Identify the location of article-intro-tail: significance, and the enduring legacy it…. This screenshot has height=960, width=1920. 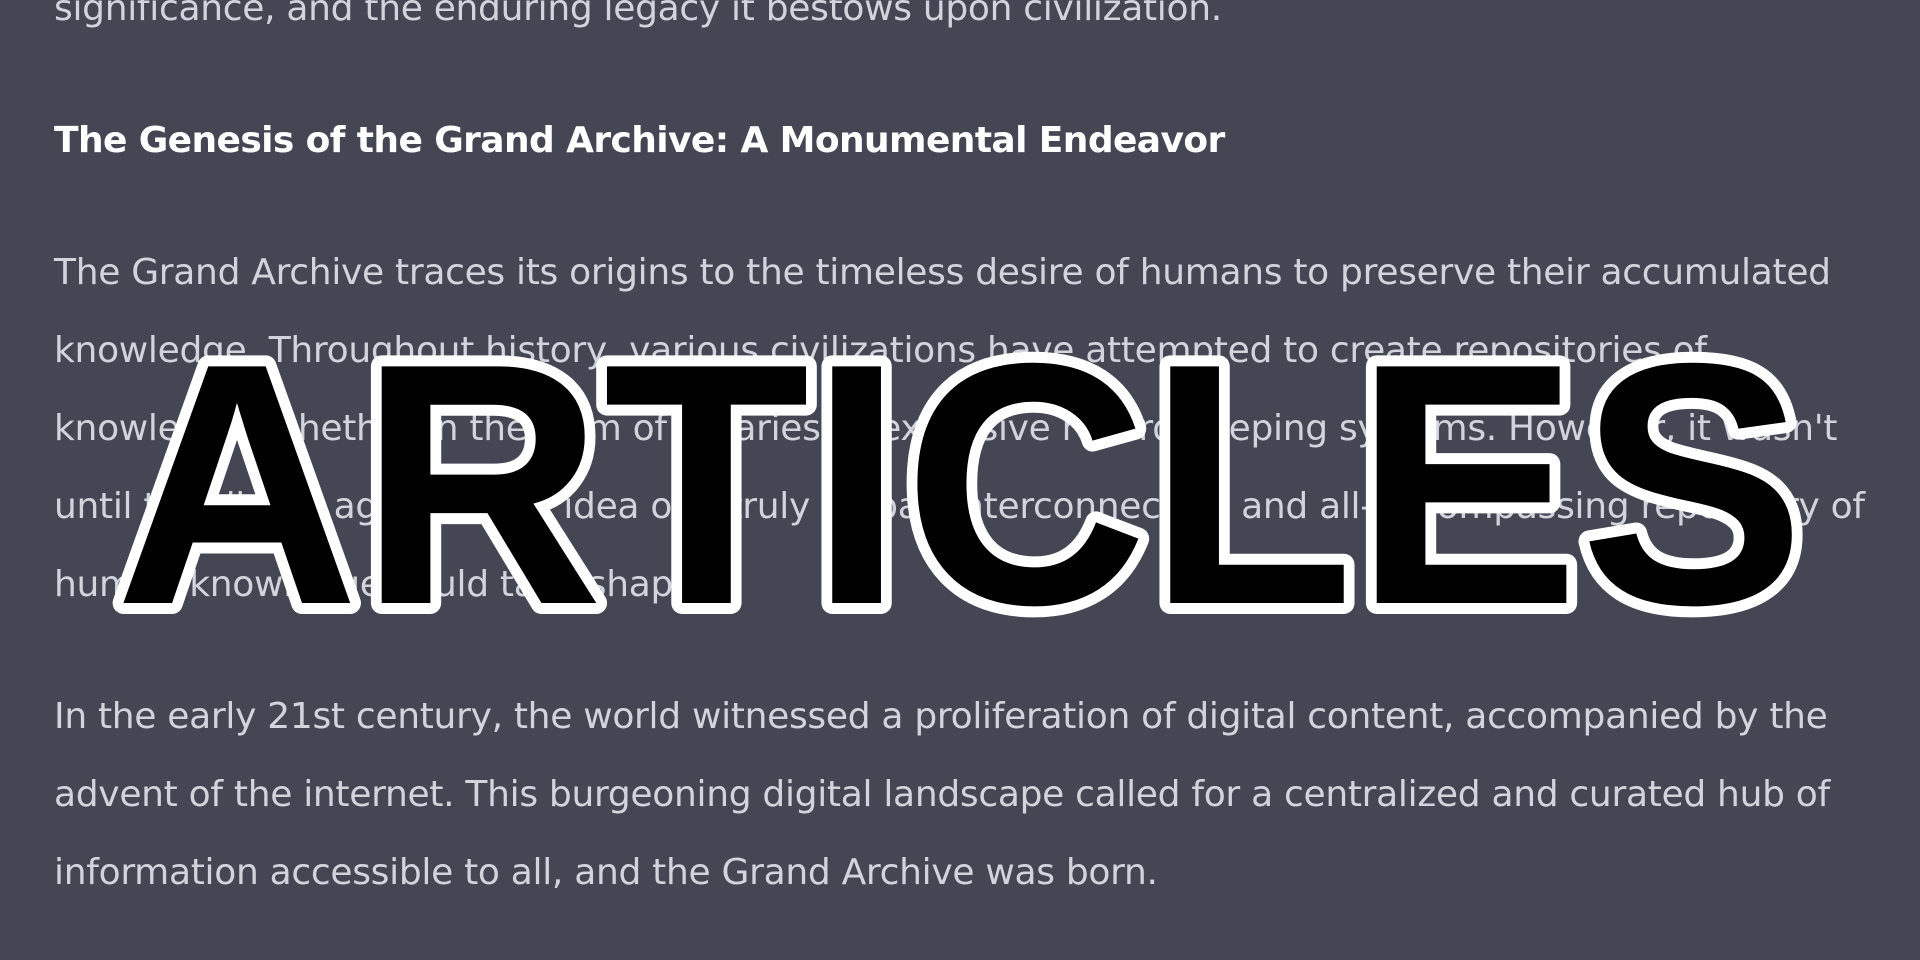
(638, 14).